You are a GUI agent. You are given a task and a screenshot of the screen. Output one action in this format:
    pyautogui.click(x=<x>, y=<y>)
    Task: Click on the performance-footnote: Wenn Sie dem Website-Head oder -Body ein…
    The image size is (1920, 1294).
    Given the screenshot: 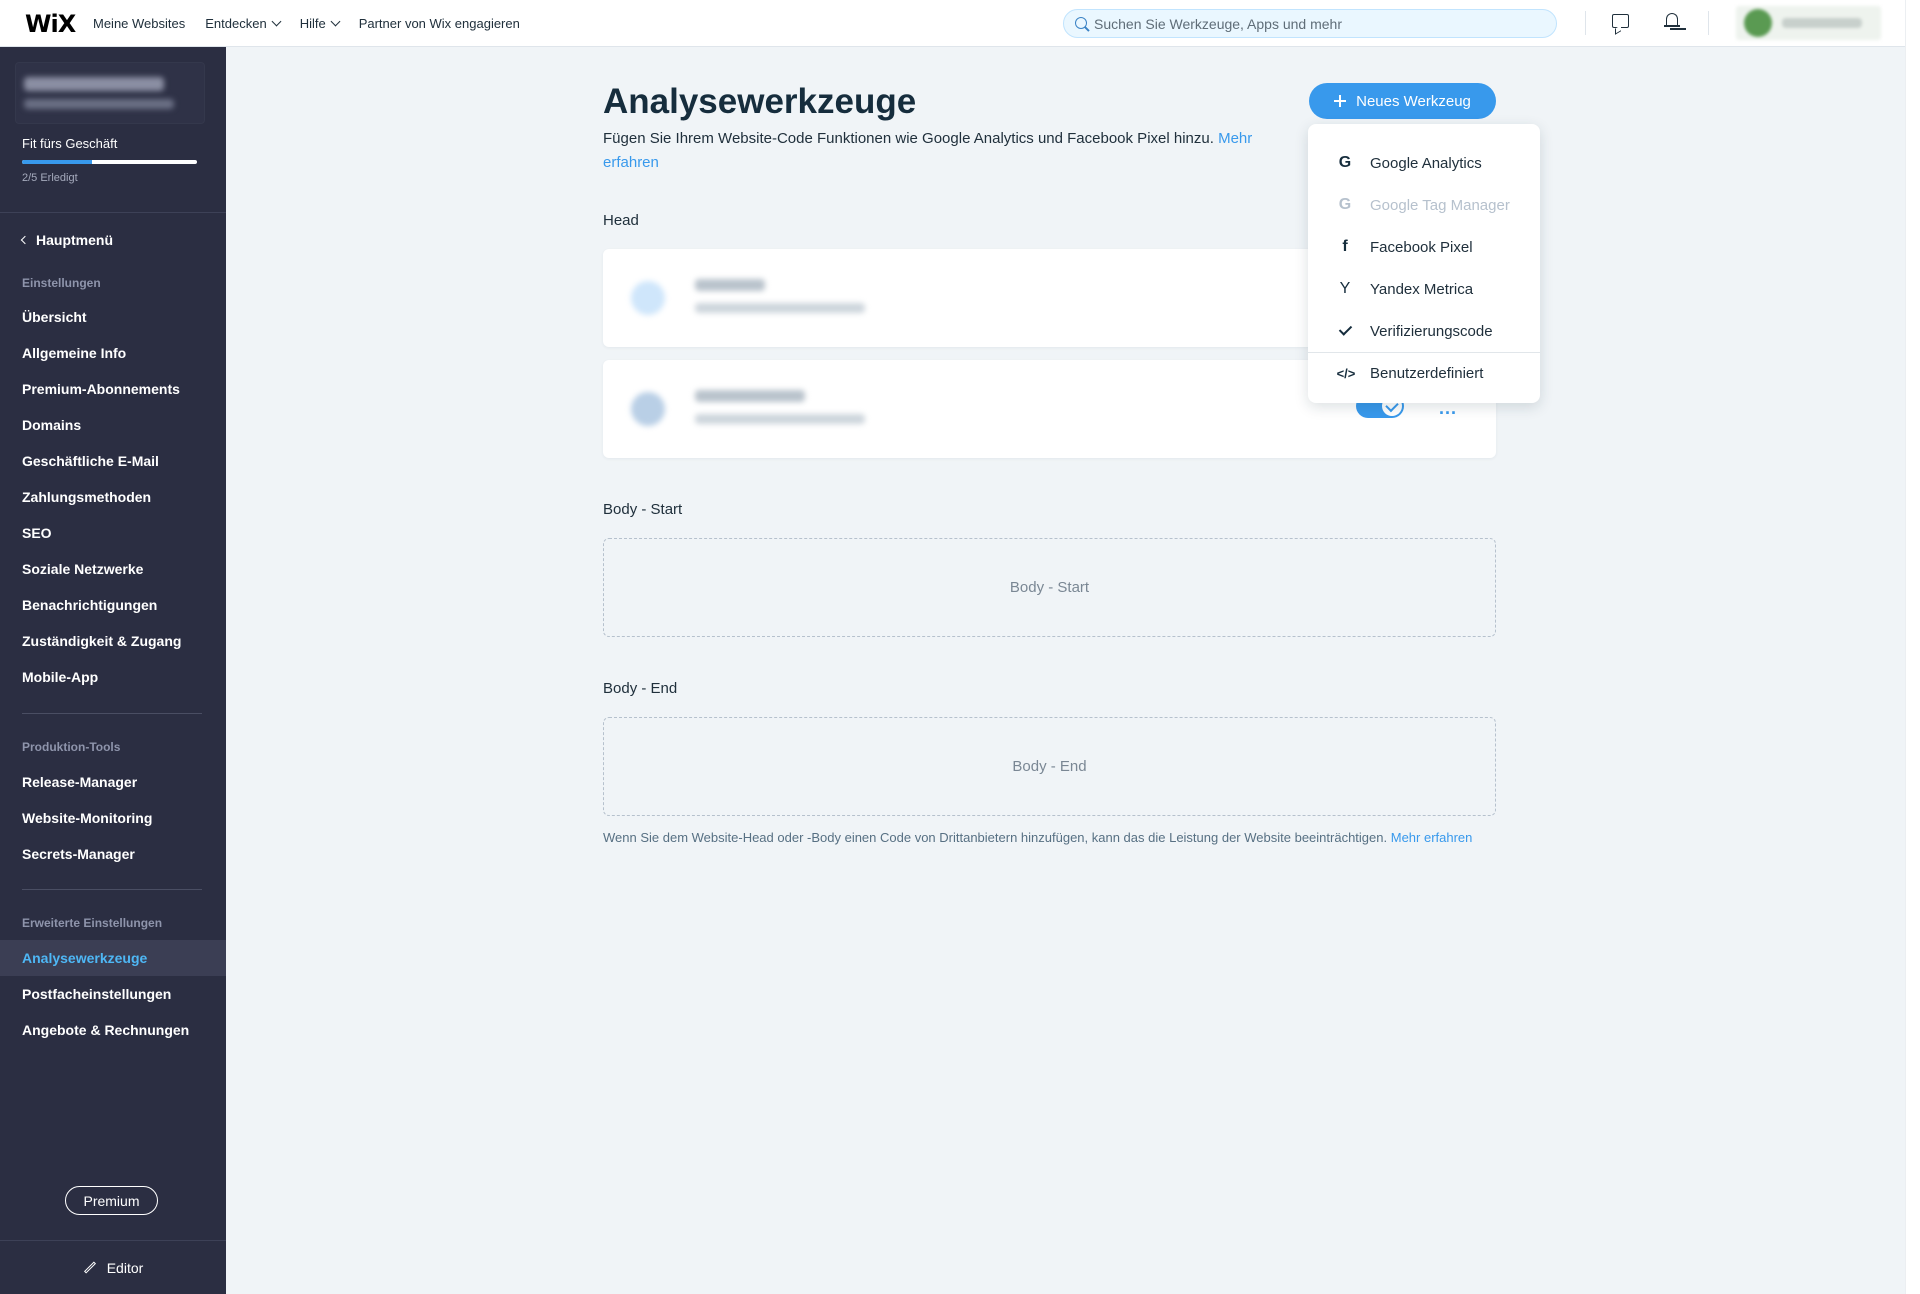 What is the action you would take?
    pyautogui.click(x=1038, y=837)
    